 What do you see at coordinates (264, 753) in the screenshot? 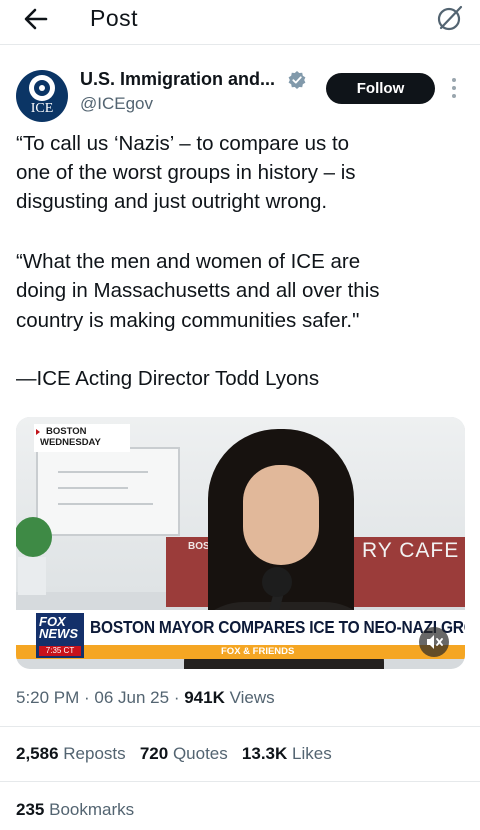
I see `likes-count: 13.3K` at bounding box center [264, 753].